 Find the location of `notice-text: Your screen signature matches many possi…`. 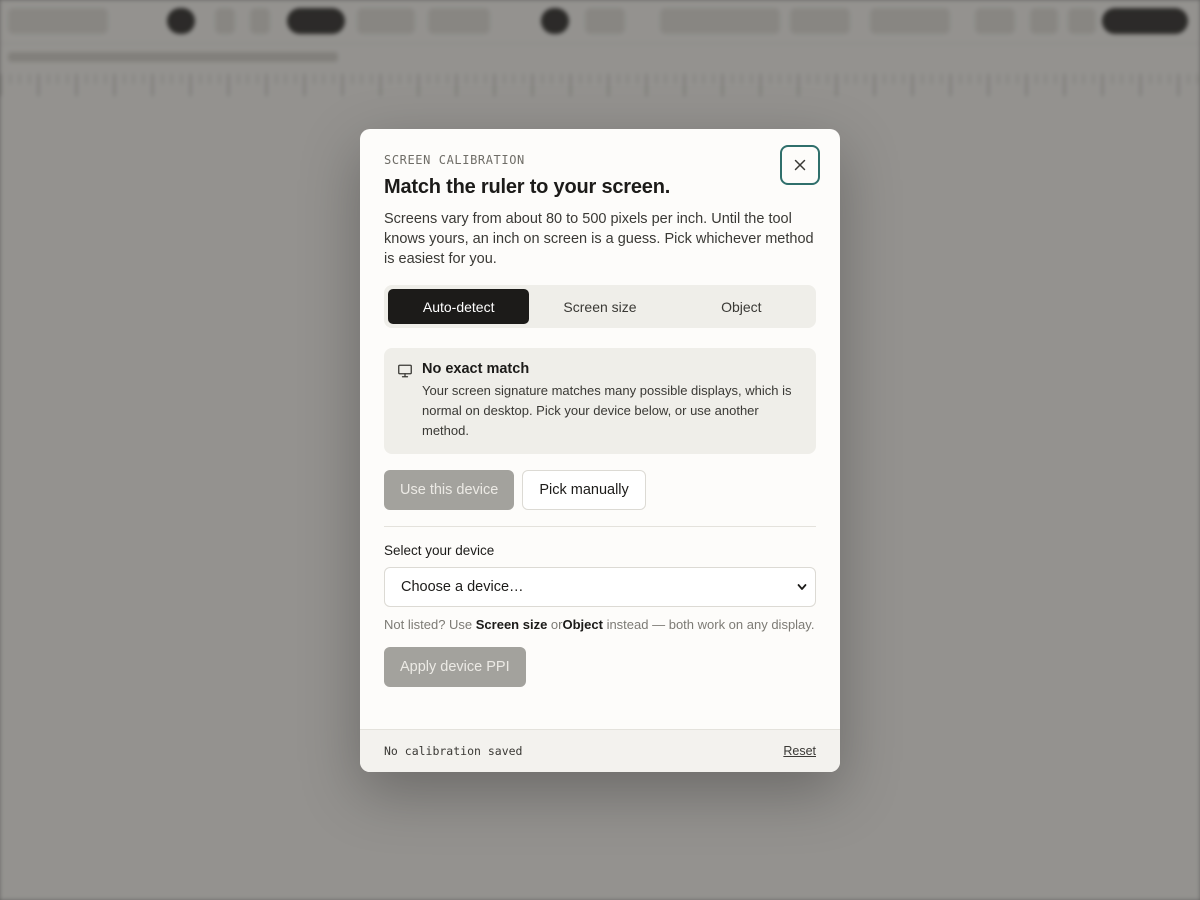

notice-text: Your screen signature matches many possi… is located at coordinates (607, 410).